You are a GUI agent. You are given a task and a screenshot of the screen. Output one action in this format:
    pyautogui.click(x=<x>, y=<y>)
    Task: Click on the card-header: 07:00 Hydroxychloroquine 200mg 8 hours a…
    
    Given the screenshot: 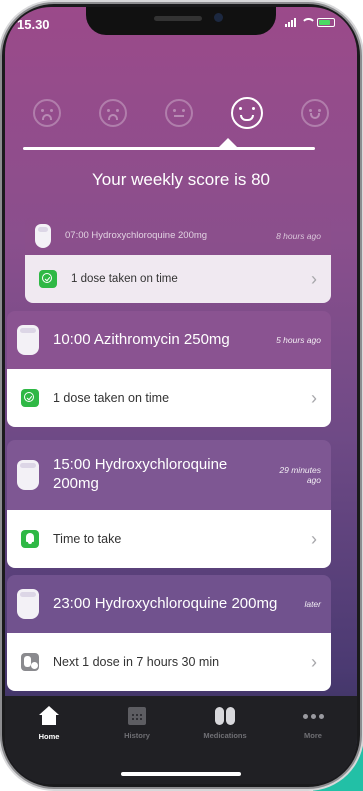 What is the action you would take?
    pyautogui.click(x=178, y=236)
    